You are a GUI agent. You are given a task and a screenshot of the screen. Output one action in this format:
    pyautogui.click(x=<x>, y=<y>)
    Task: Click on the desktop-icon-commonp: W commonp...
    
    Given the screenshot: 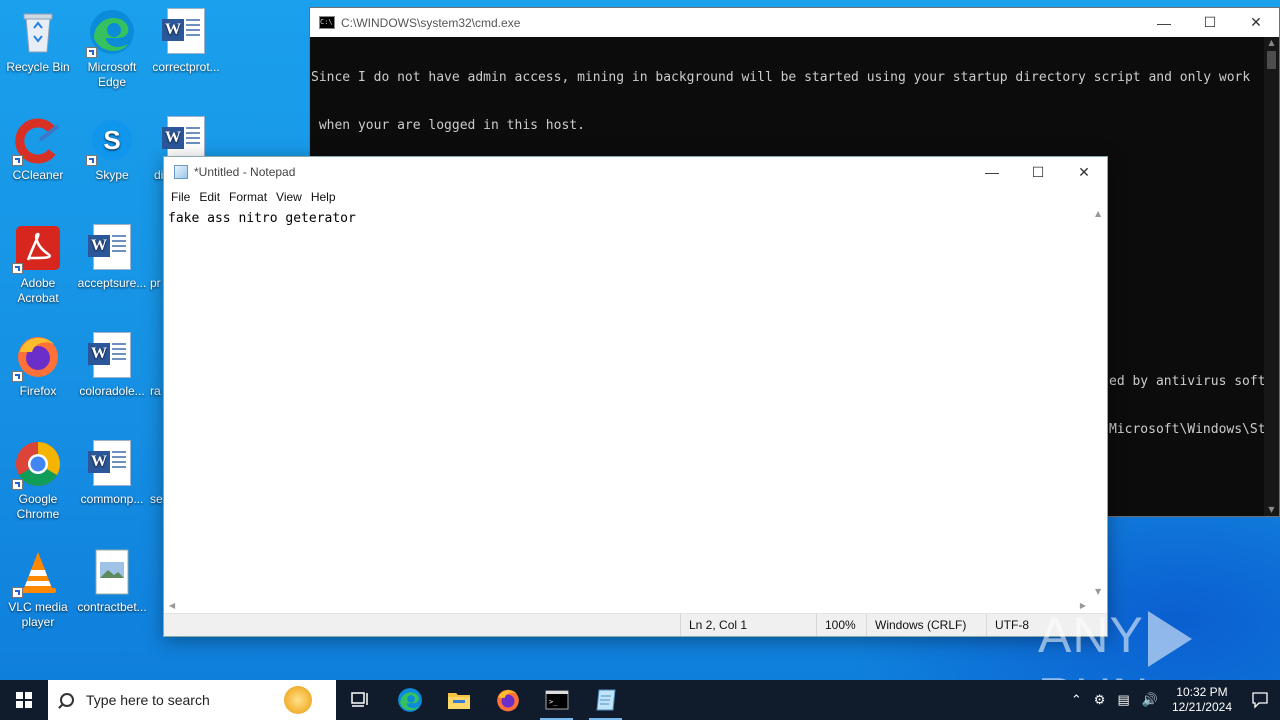 What is the action you would take?
    pyautogui.click(x=112, y=470)
    